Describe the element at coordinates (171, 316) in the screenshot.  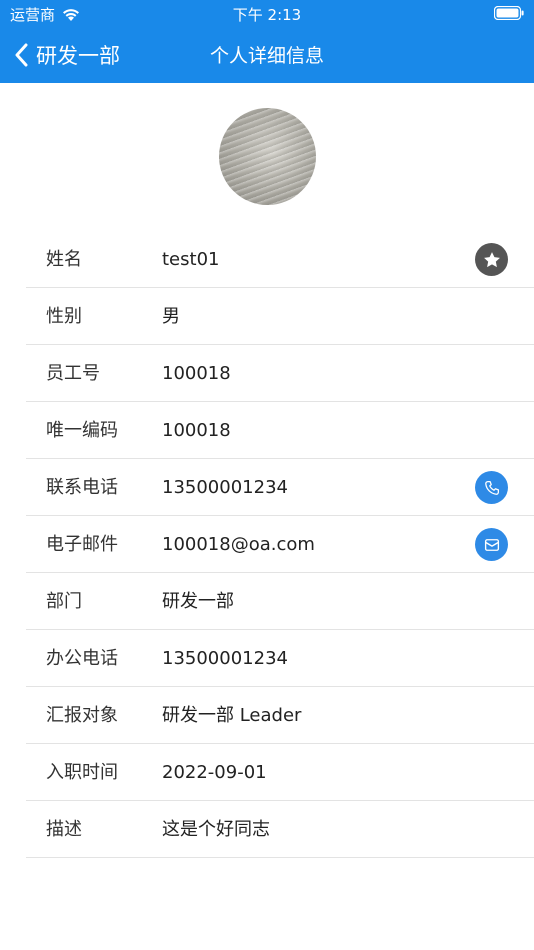
I see `row-value: 男` at that location.